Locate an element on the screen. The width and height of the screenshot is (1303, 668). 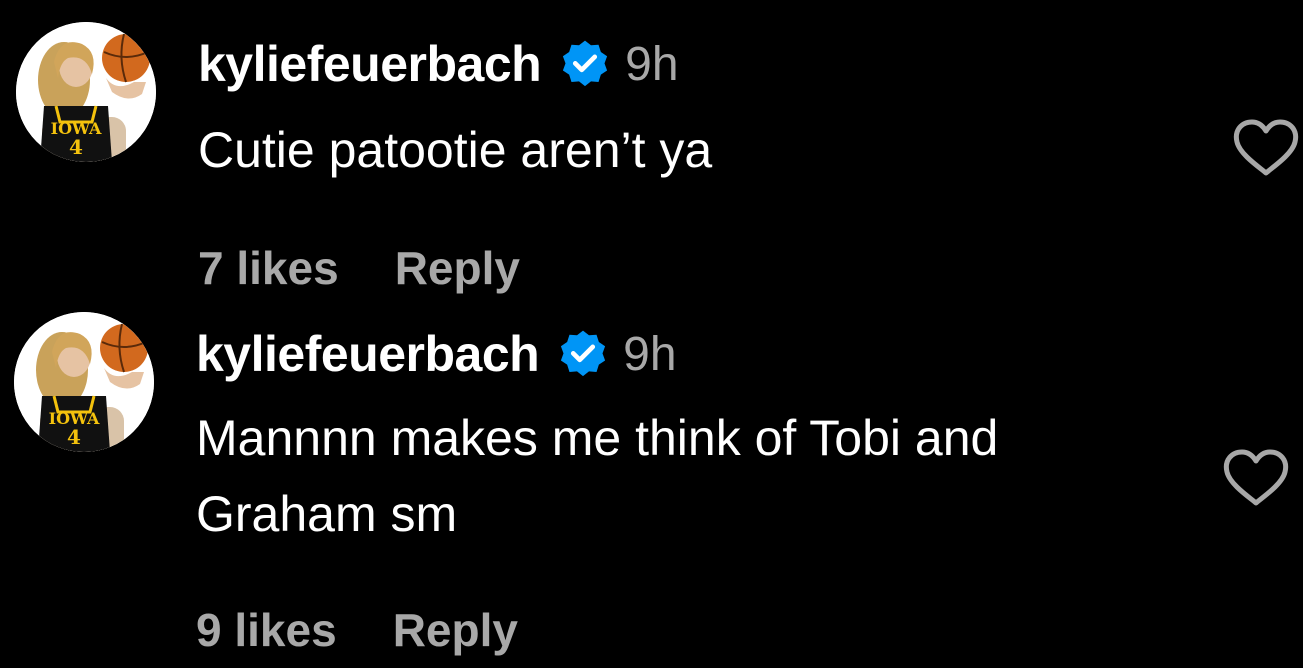
likes-count-link: 9 likes is located at coordinates (266, 630).